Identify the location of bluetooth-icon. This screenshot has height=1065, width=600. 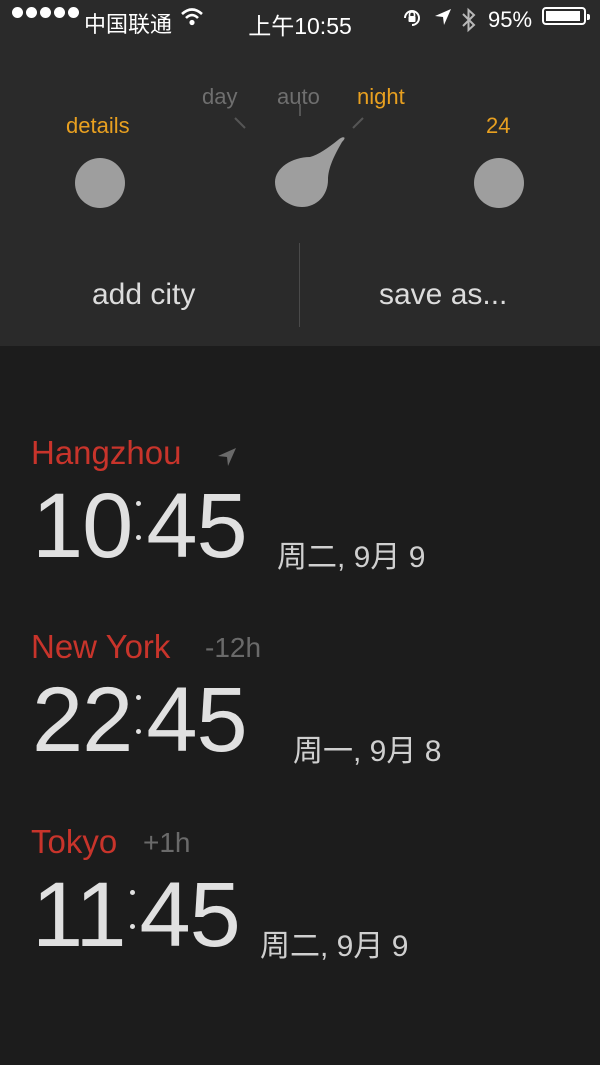
(469, 23).